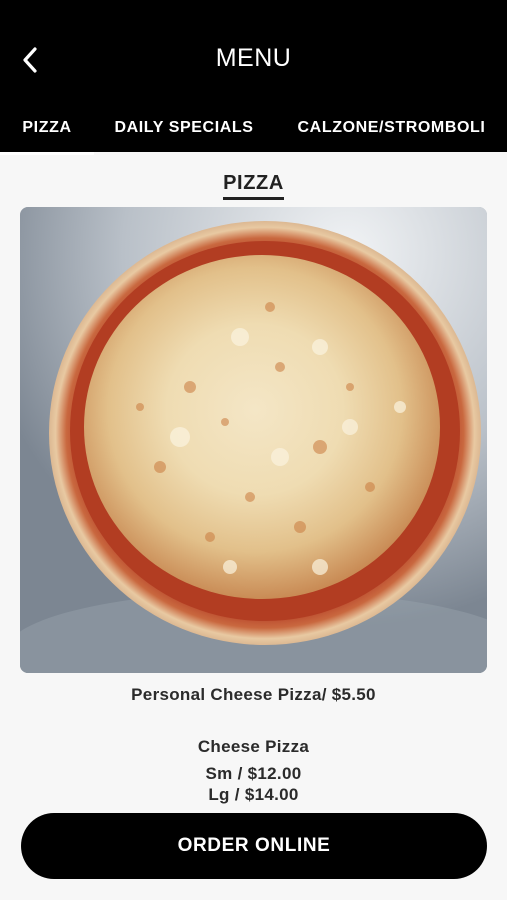  I want to click on menu-item-cheese-small-price: Sm / $12.00, so click(253, 773).